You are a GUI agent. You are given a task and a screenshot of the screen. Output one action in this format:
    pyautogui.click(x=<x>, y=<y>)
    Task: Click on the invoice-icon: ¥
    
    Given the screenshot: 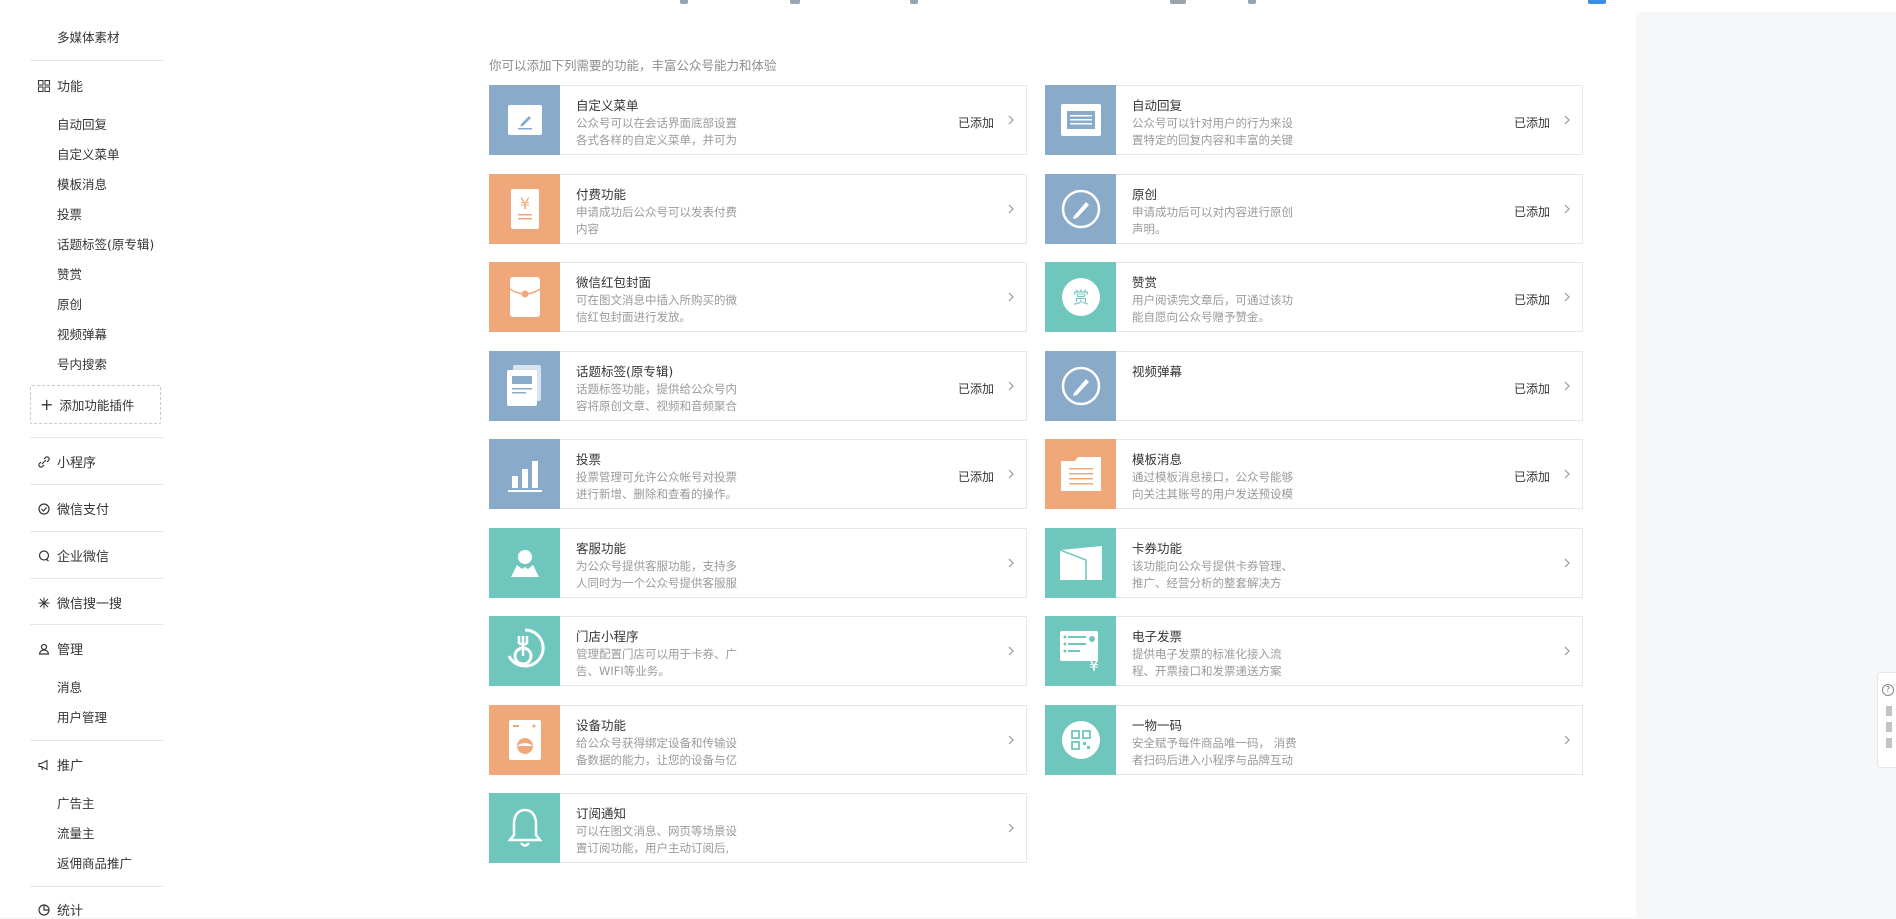 What is the action you would take?
    pyautogui.click(x=1080, y=651)
    